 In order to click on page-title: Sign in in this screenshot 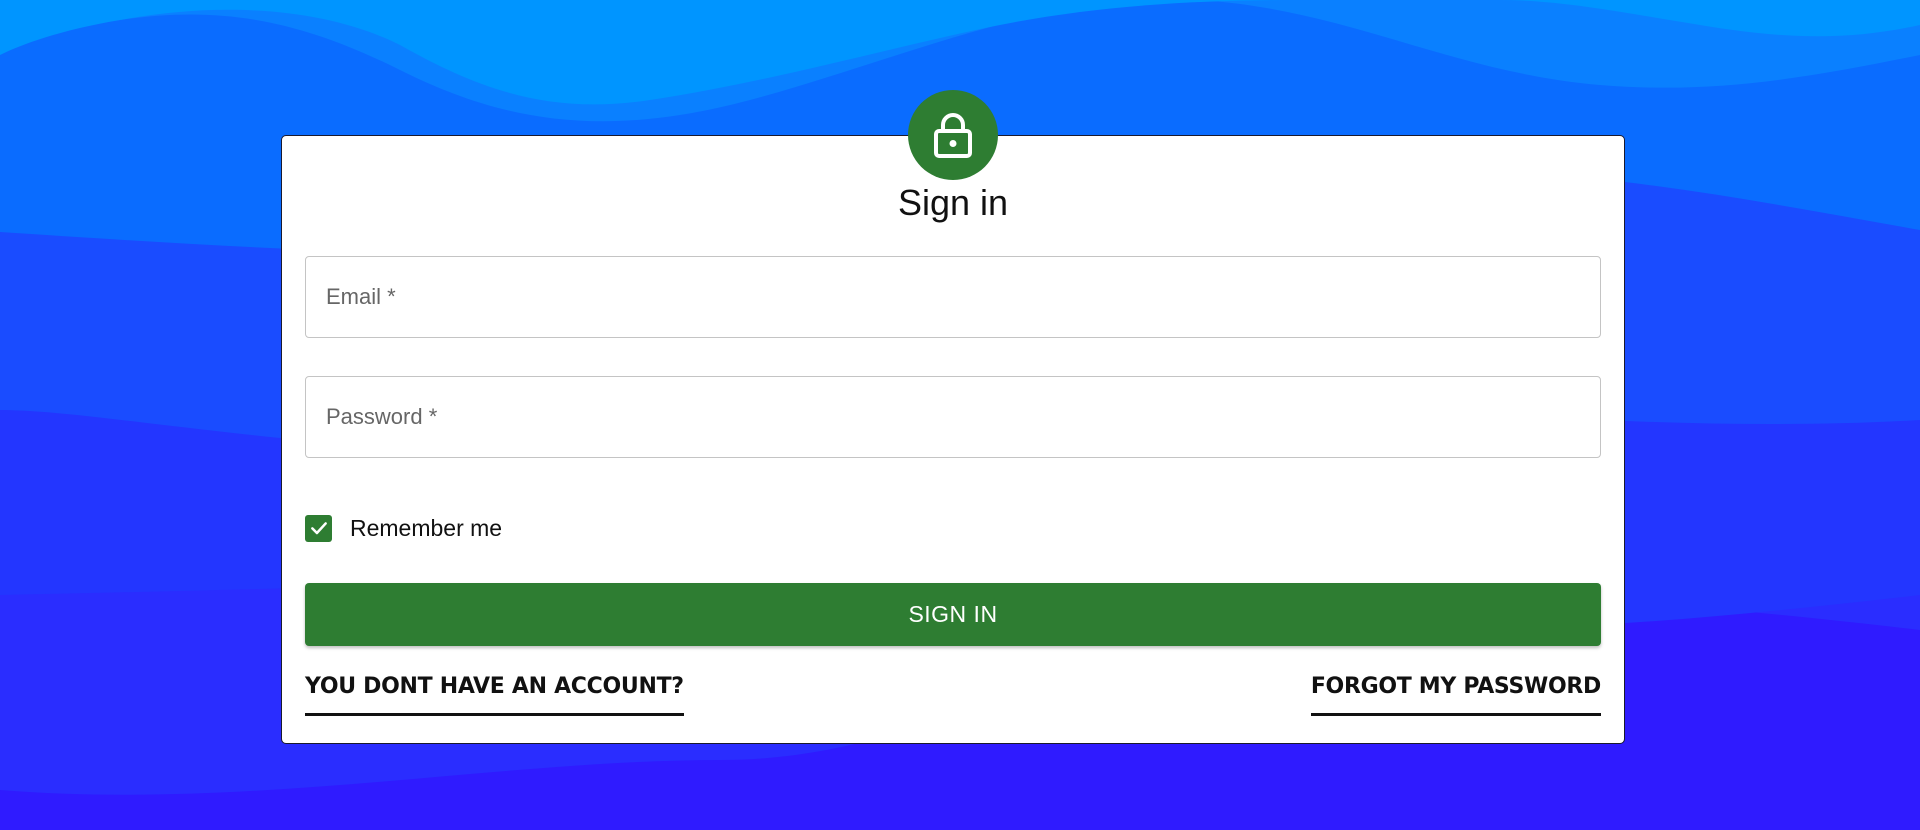, I will do `click(953, 202)`.